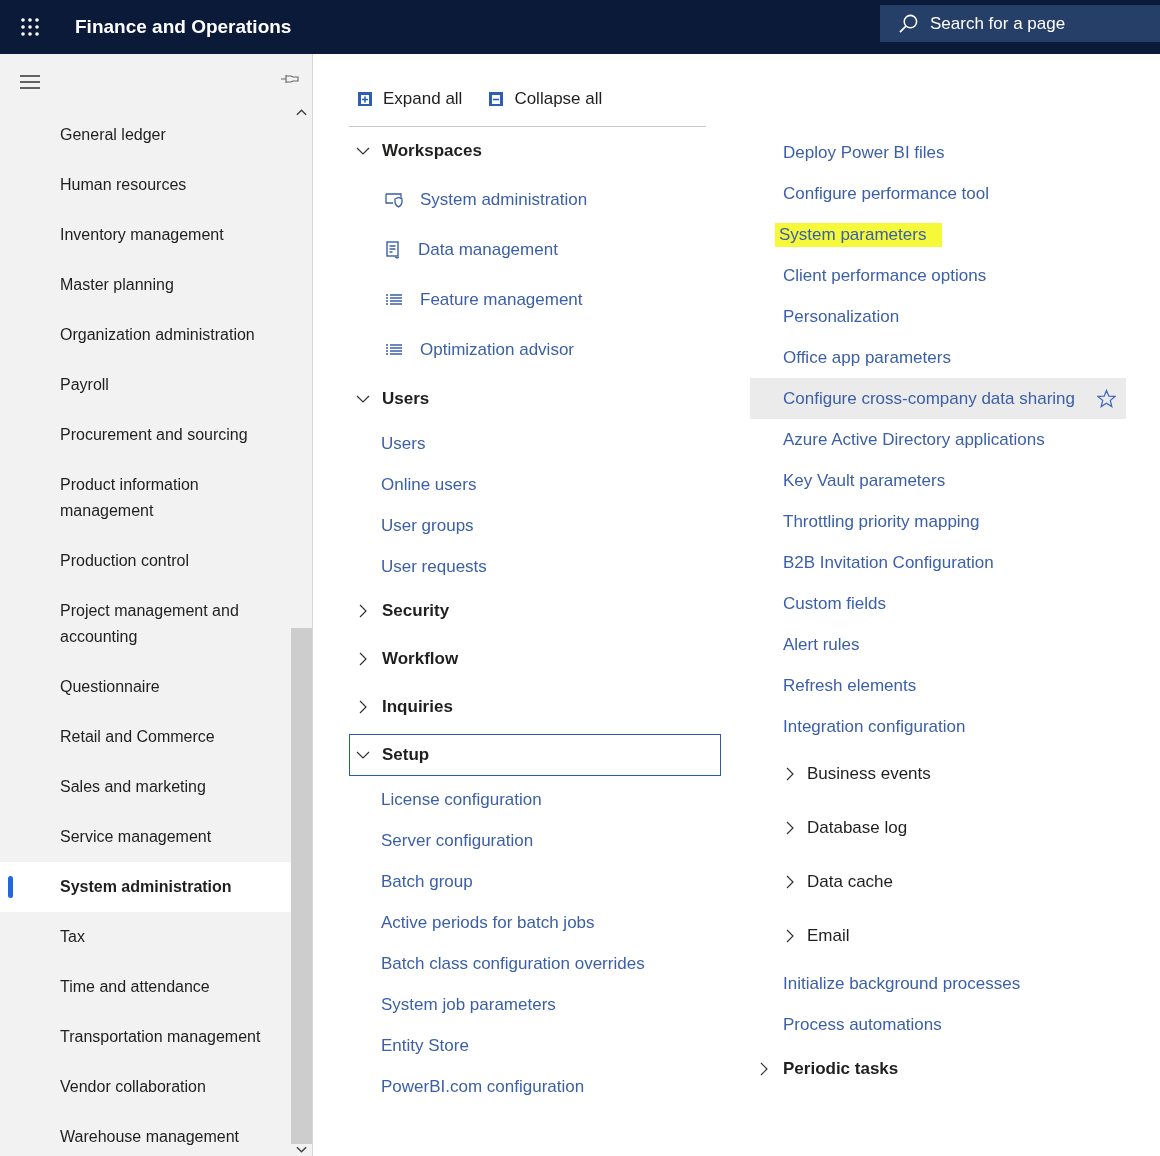 Image resolution: width=1160 pixels, height=1156 pixels. I want to click on app-launcher-icon, so click(30, 27).